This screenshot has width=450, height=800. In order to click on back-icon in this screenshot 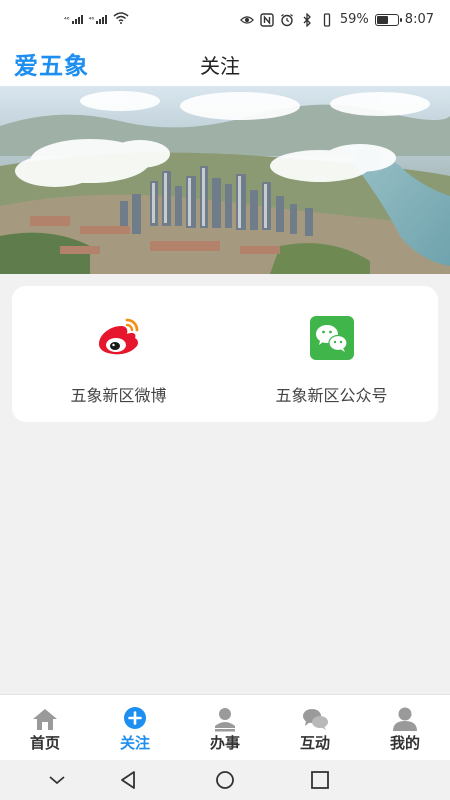, I will do `click(129, 780)`.